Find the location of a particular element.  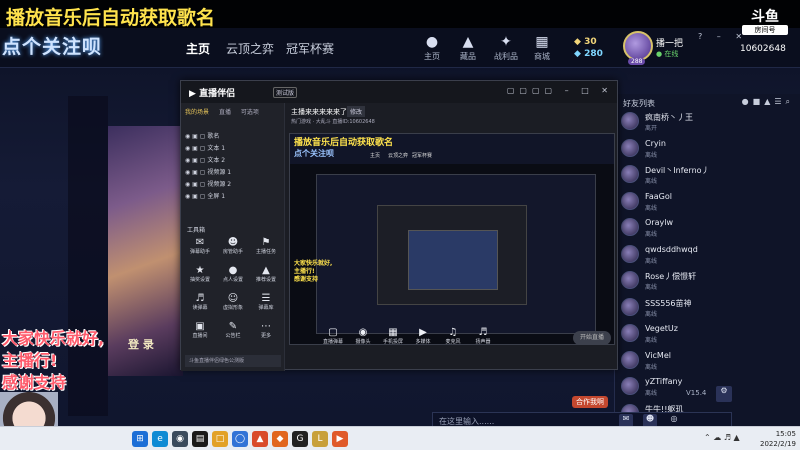

tool-item: ★ 抽奖设置 is located at coordinates (200, 278).